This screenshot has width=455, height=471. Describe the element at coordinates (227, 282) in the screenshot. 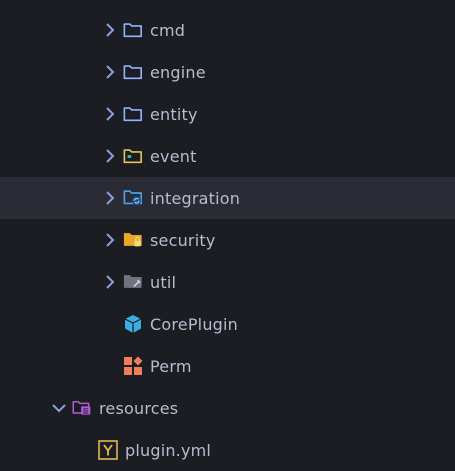

I see `tree-item-util: util` at that location.